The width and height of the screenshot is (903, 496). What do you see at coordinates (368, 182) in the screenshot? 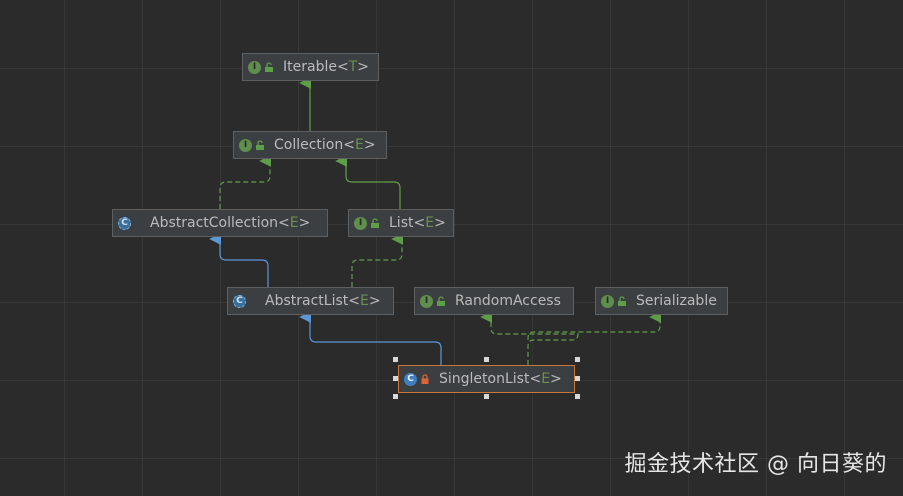
I see `edge-list-collection` at bounding box center [368, 182].